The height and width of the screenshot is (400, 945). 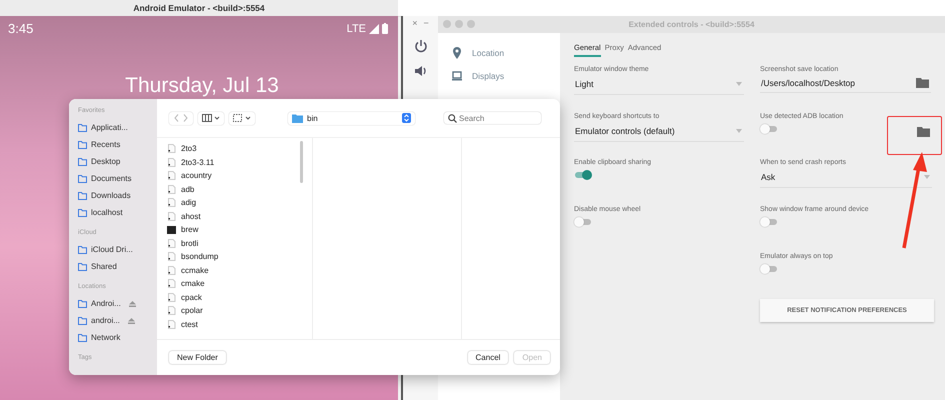 What do you see at coordinates (239, 243) in the screenshot?
I see `file-item: brotli` at bounding box center [239, 243].